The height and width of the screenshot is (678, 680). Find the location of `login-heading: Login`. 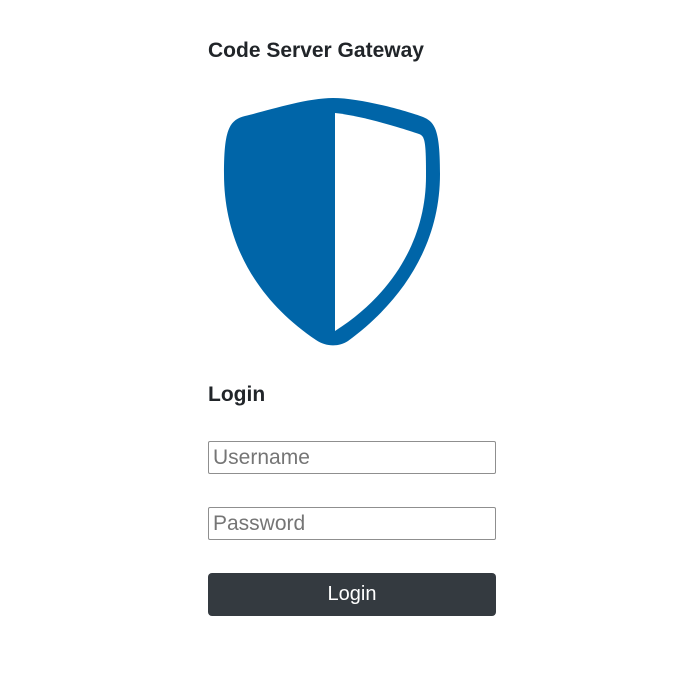

login-heading: Login is located at coordinates (237, 394).